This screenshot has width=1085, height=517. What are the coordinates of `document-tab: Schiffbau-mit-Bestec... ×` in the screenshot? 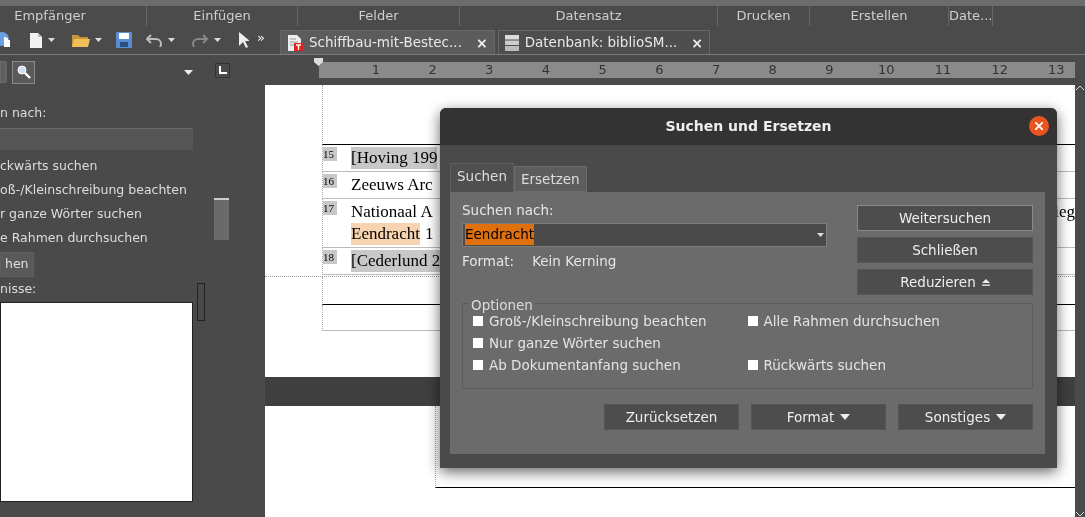 It's located at (387, 42).